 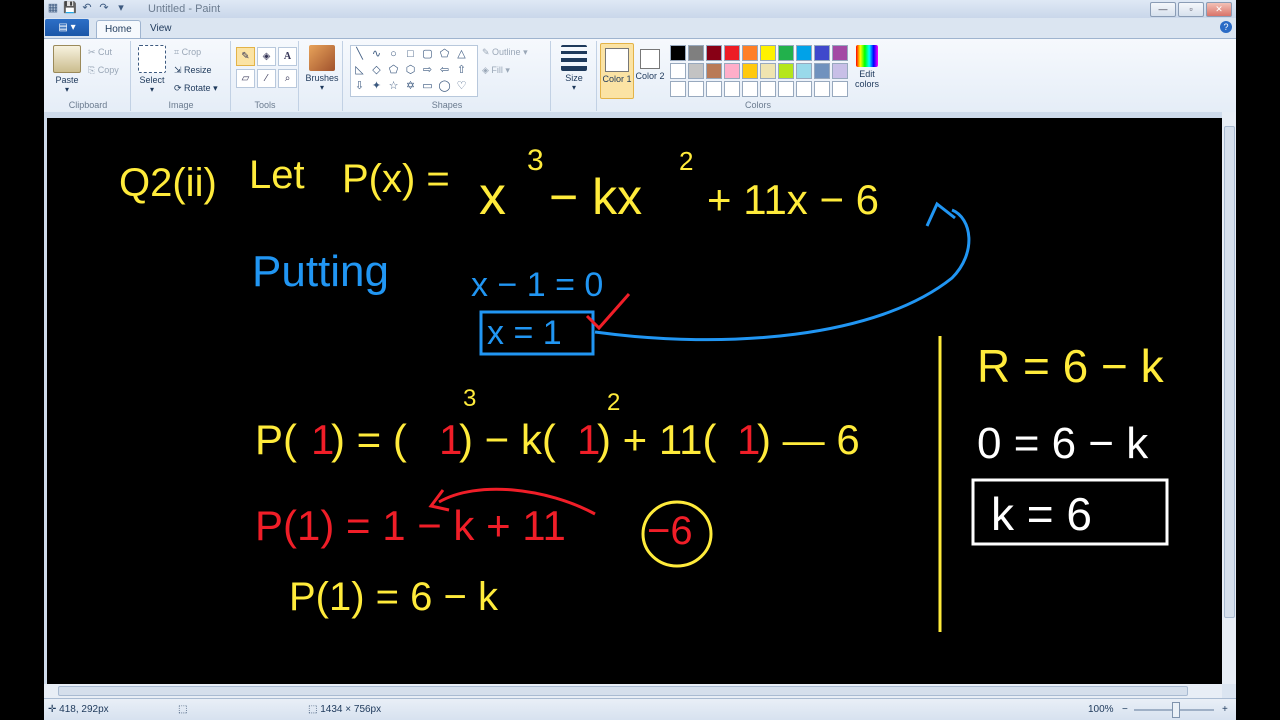 What do you see at coordinates (184, 9) in the screenshot?
I see `window-title: Untitled - Paint` at bounding box center [184, 9].